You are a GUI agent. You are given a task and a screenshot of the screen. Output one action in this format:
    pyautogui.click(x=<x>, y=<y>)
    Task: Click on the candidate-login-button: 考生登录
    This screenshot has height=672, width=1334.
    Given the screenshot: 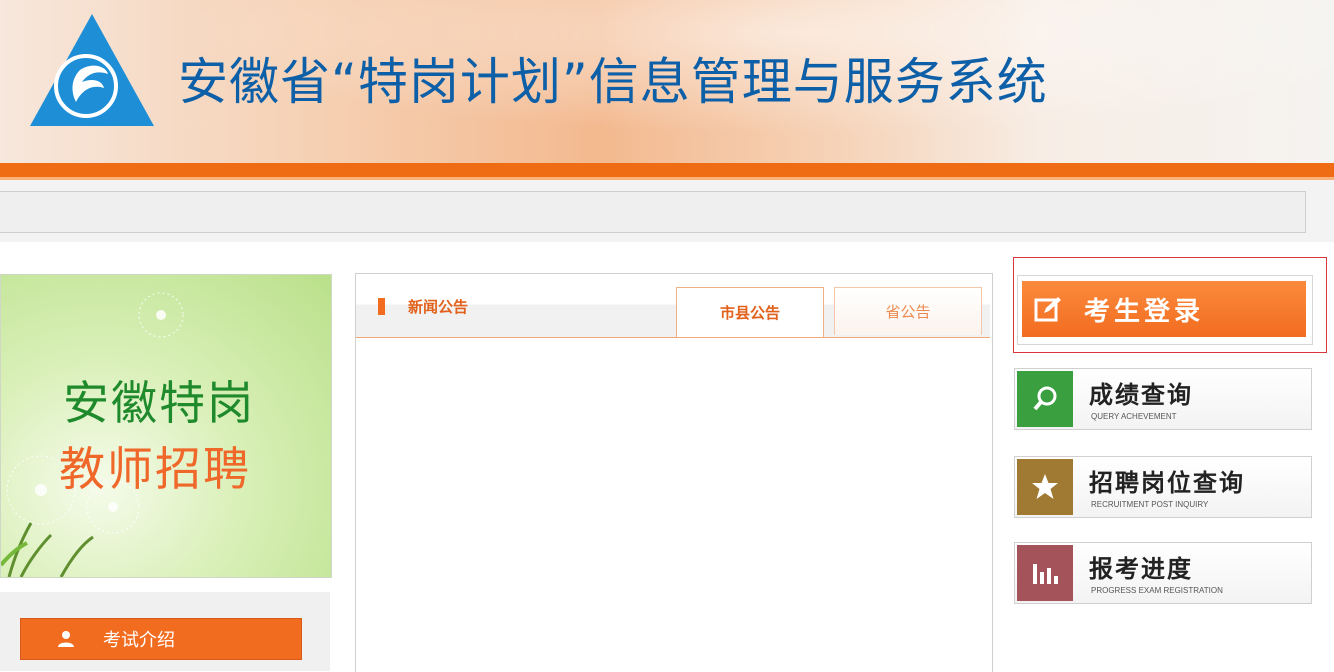 What is the action you would take?
    pyautogui.click(x=1164, y=309)
    